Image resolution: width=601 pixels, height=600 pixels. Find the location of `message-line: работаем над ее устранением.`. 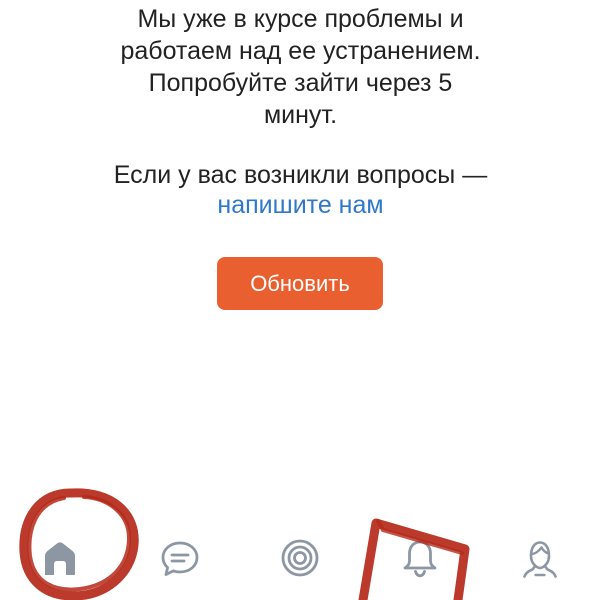

message-line: работаем над ее устранением. is located at coordinates (300, 51).